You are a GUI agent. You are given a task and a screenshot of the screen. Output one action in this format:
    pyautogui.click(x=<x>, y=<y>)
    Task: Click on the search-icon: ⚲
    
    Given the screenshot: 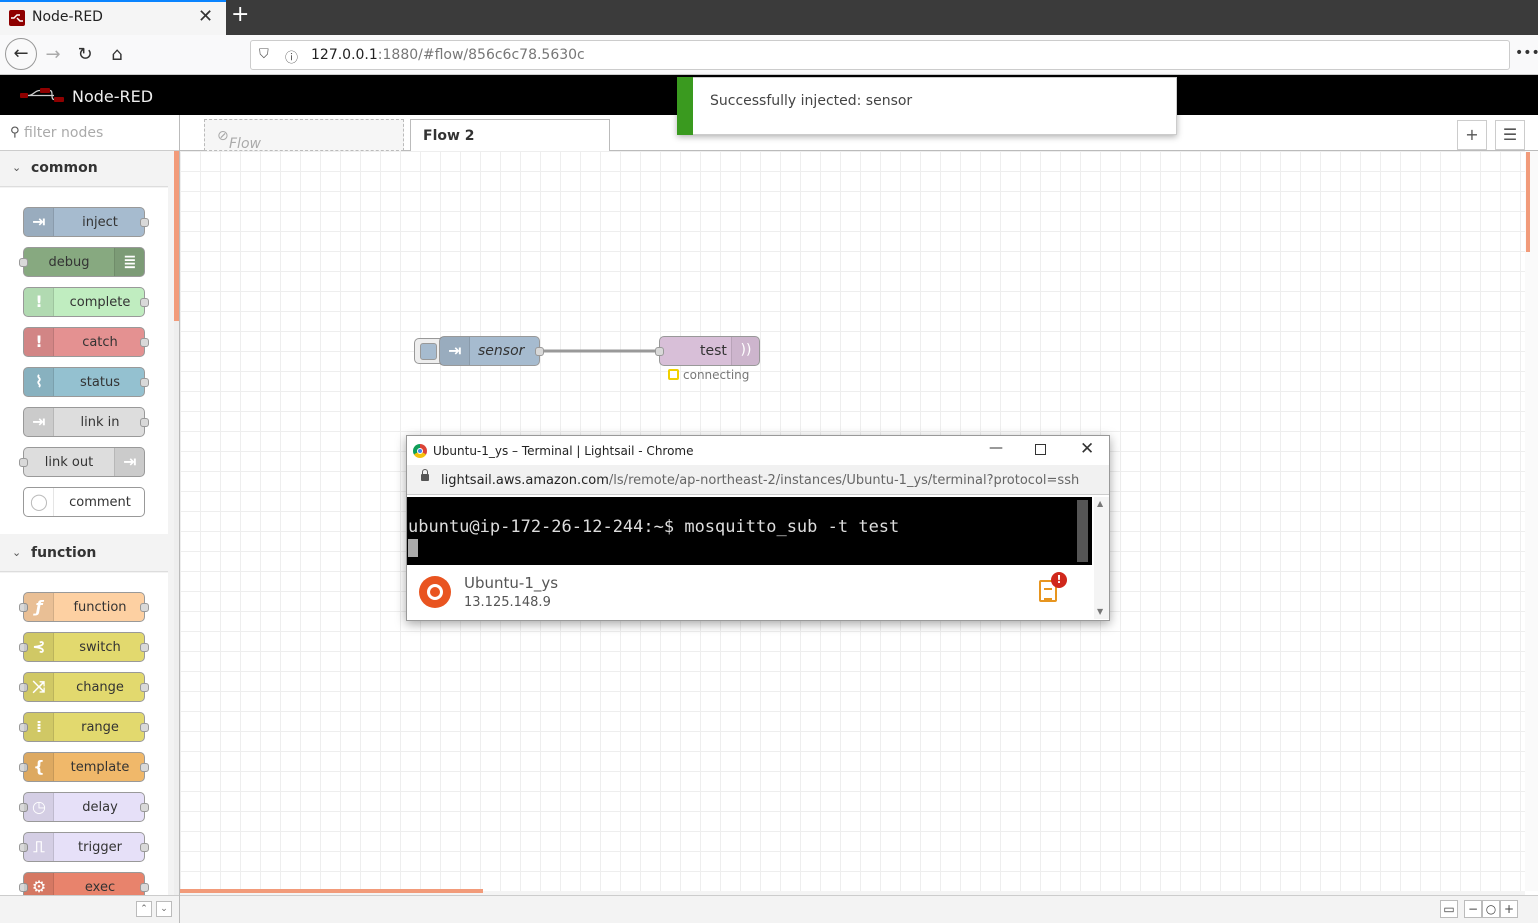 What is the action you would take?
    pyautogui.click(x=15, y=132)
    